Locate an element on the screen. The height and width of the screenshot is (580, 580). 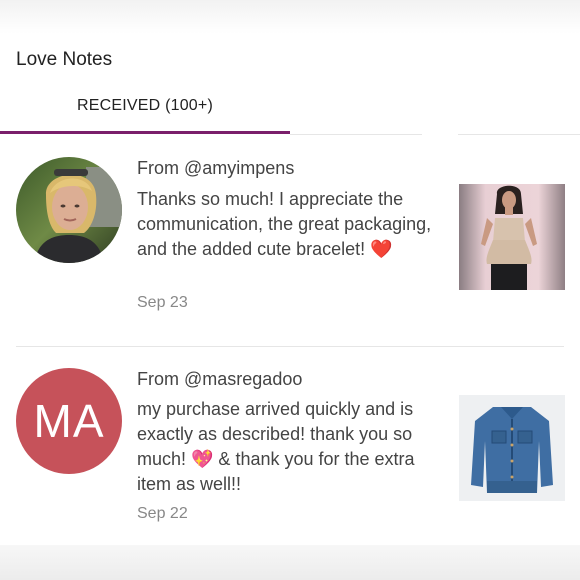
note-sender: From @amyimpens is located at coordinates (215, 168).